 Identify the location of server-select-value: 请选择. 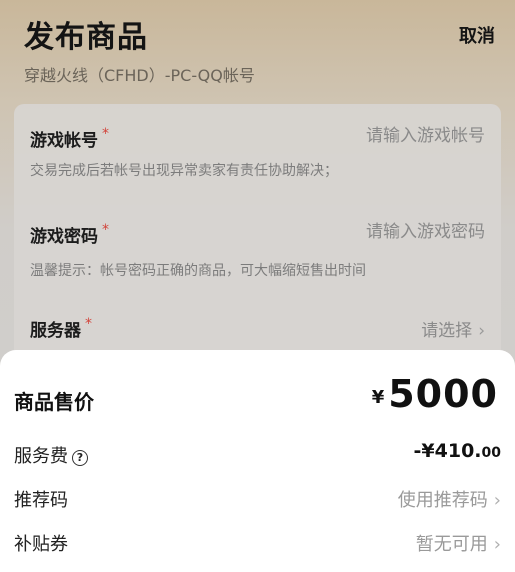
(447, 331).